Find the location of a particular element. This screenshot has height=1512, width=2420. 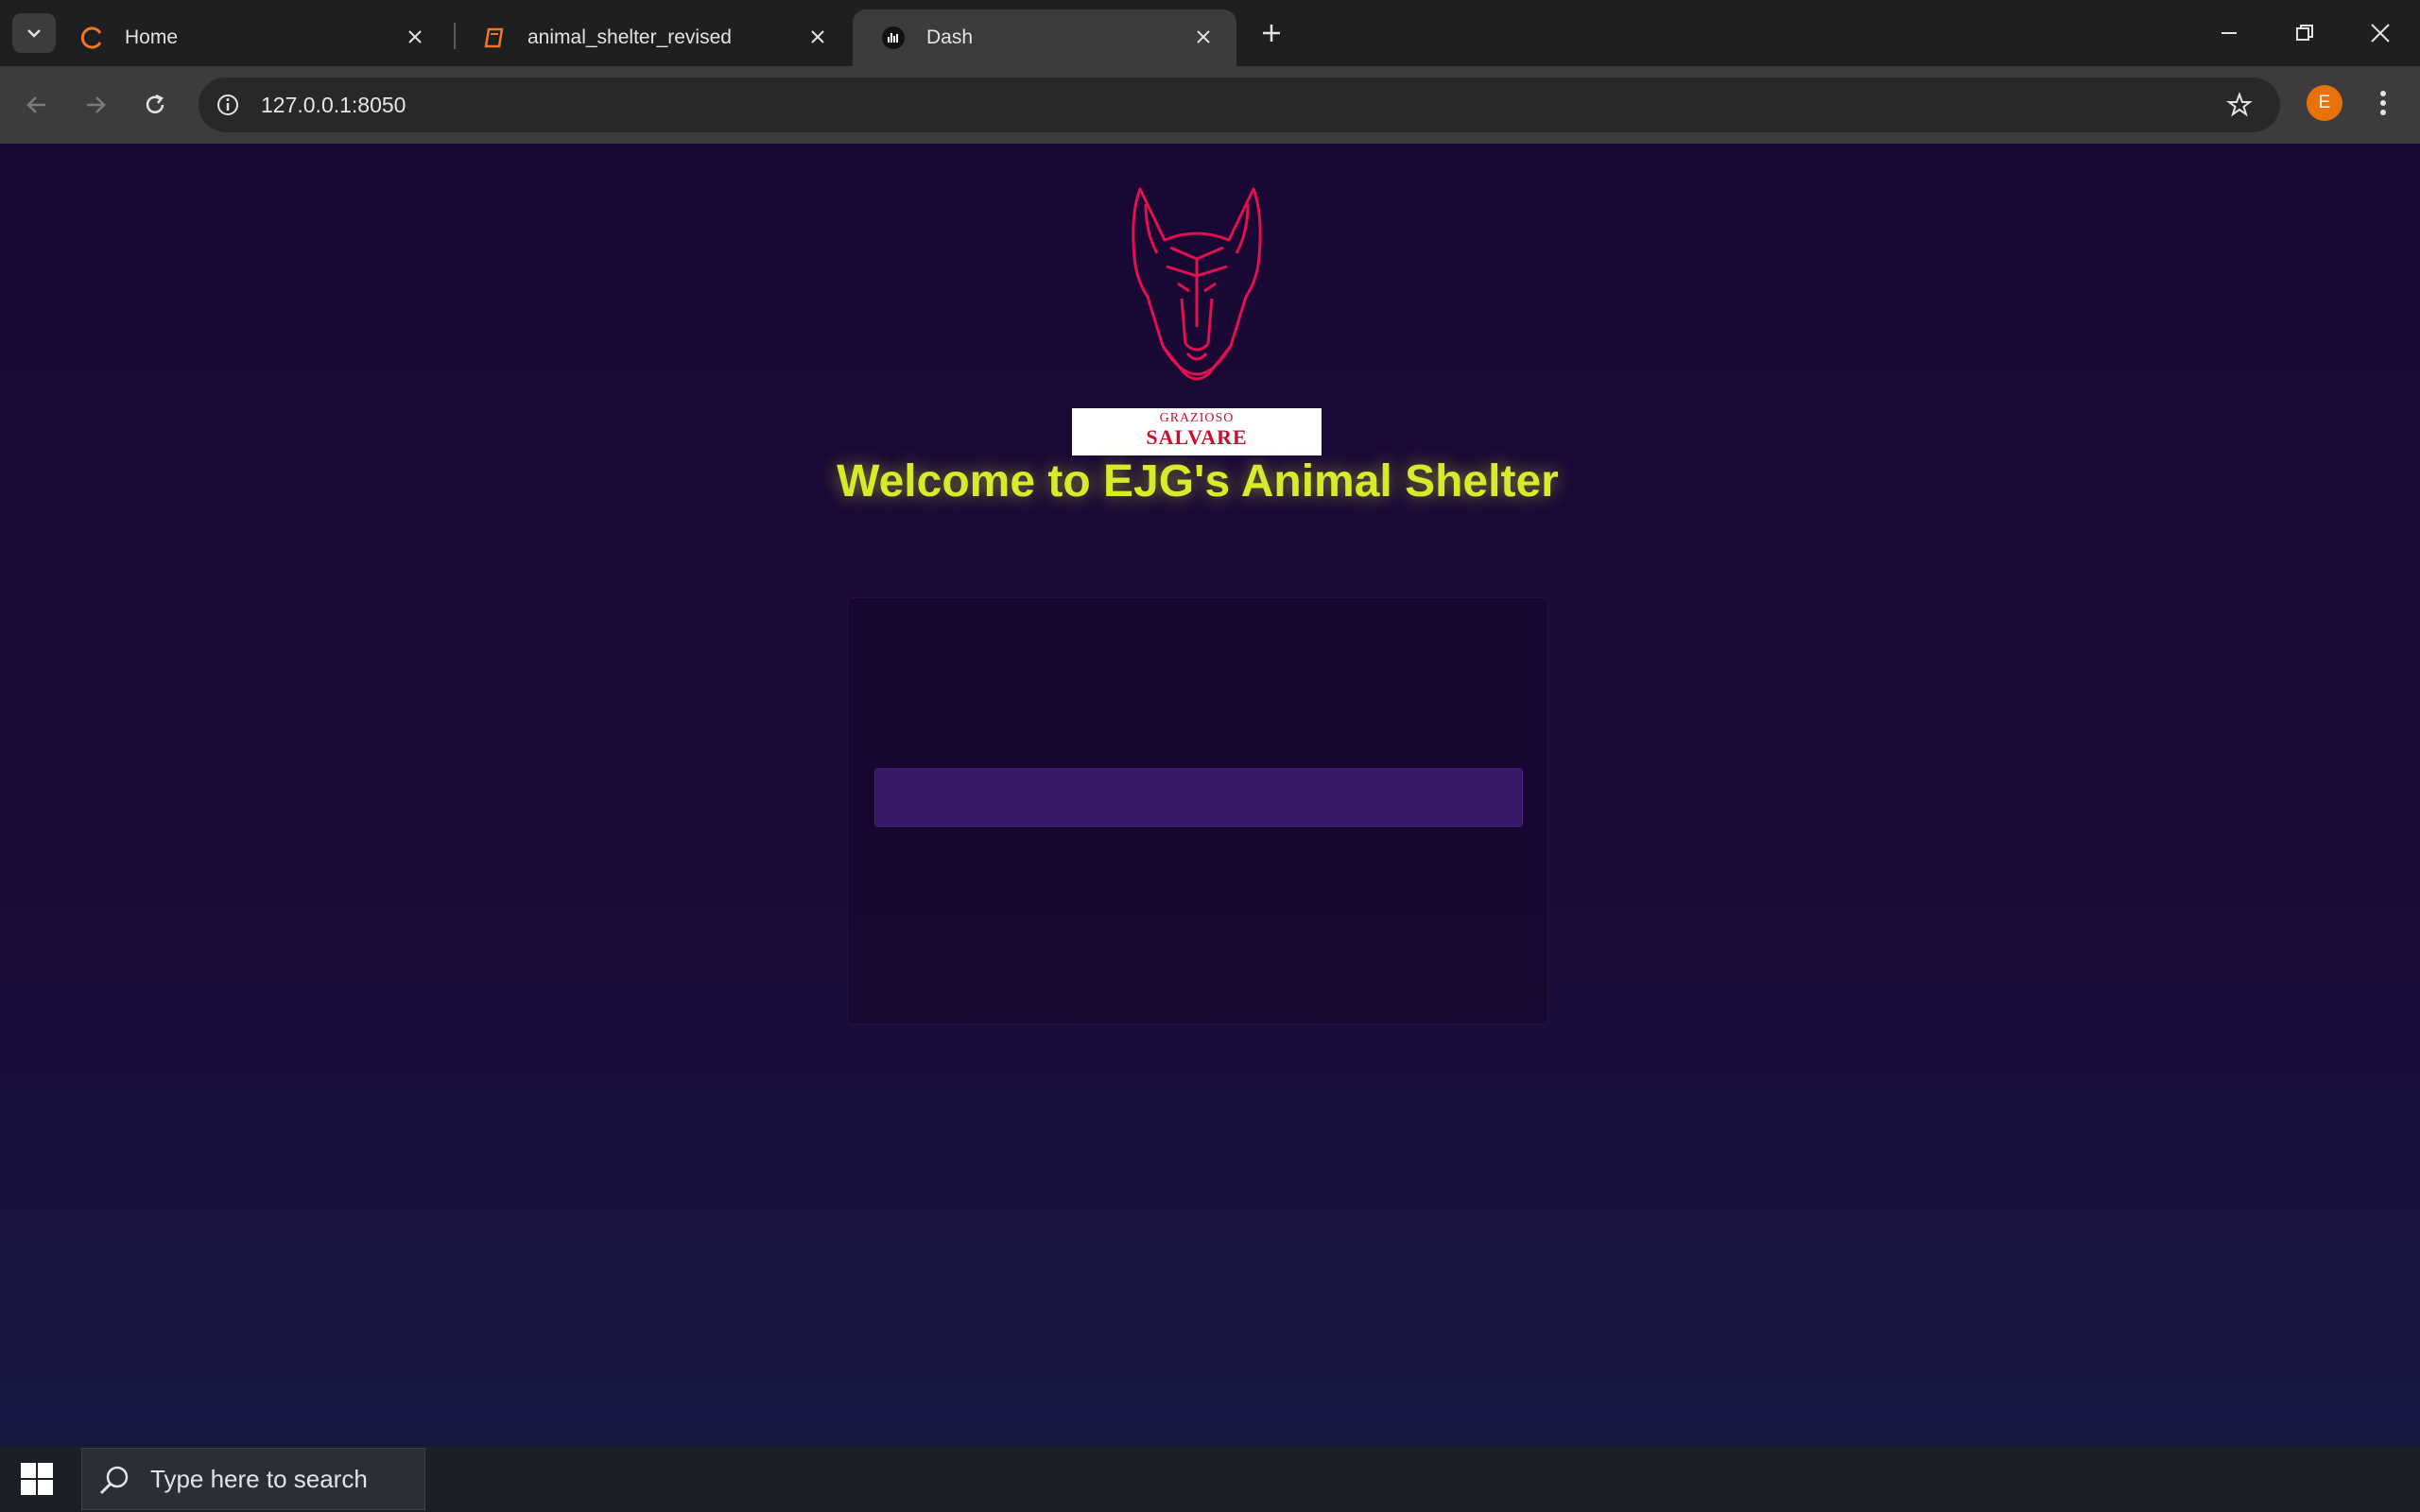

restore-button is located at coordinates (2304, 33).